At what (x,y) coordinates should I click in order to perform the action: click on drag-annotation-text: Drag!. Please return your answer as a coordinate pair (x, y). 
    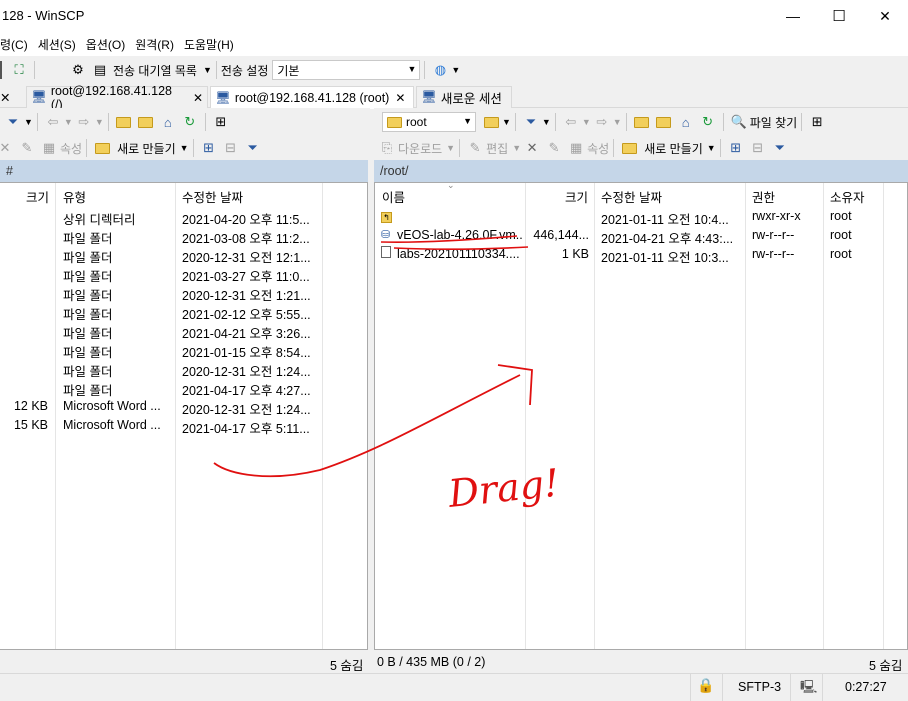
    Looking at the image, I should click on (503, 488).